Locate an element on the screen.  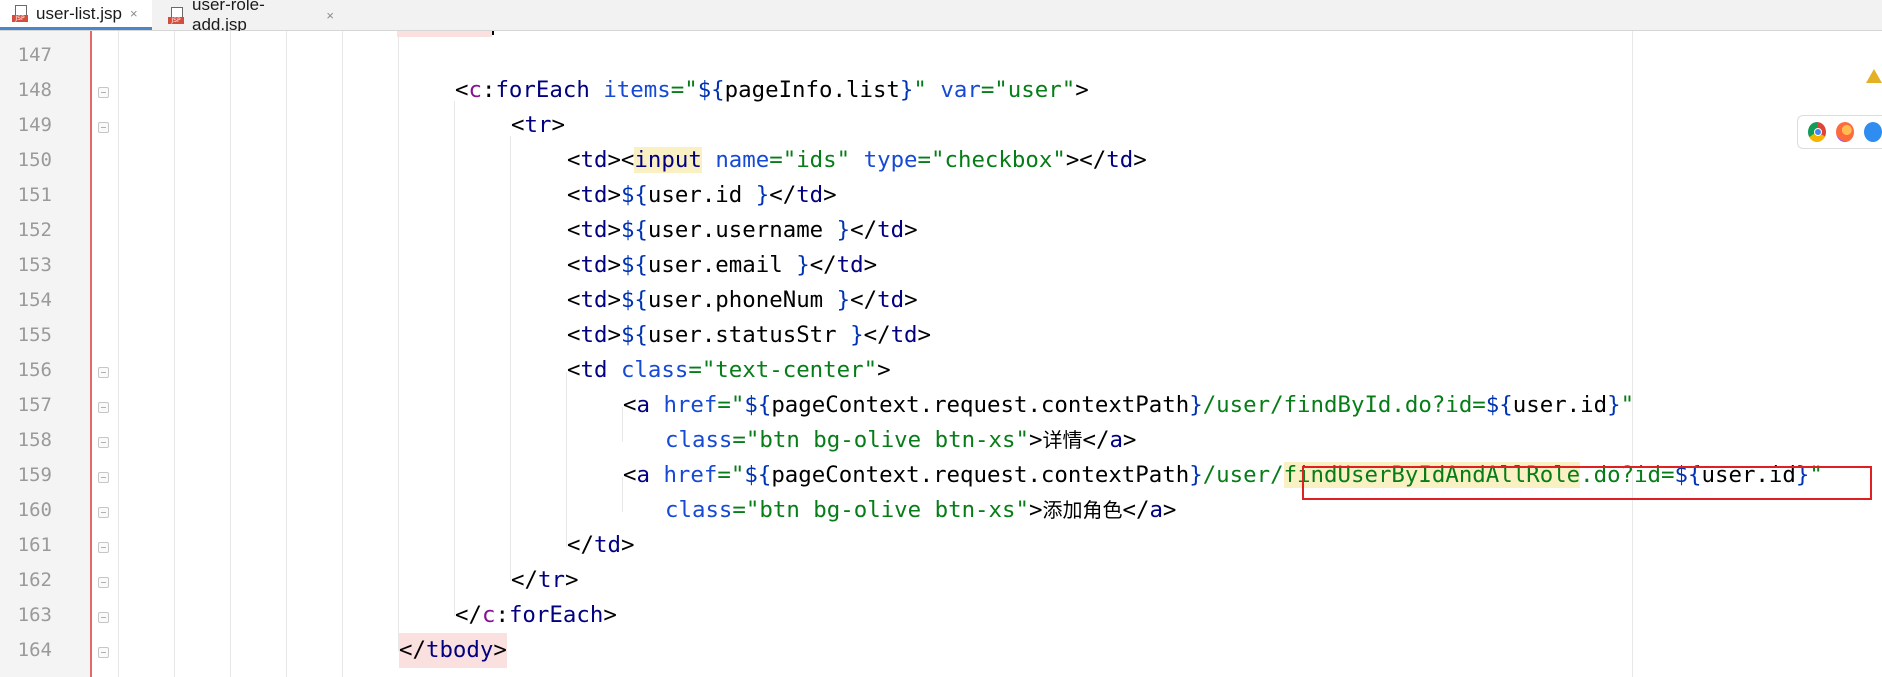
firefox-icon is located at coordinates (1845, 132).